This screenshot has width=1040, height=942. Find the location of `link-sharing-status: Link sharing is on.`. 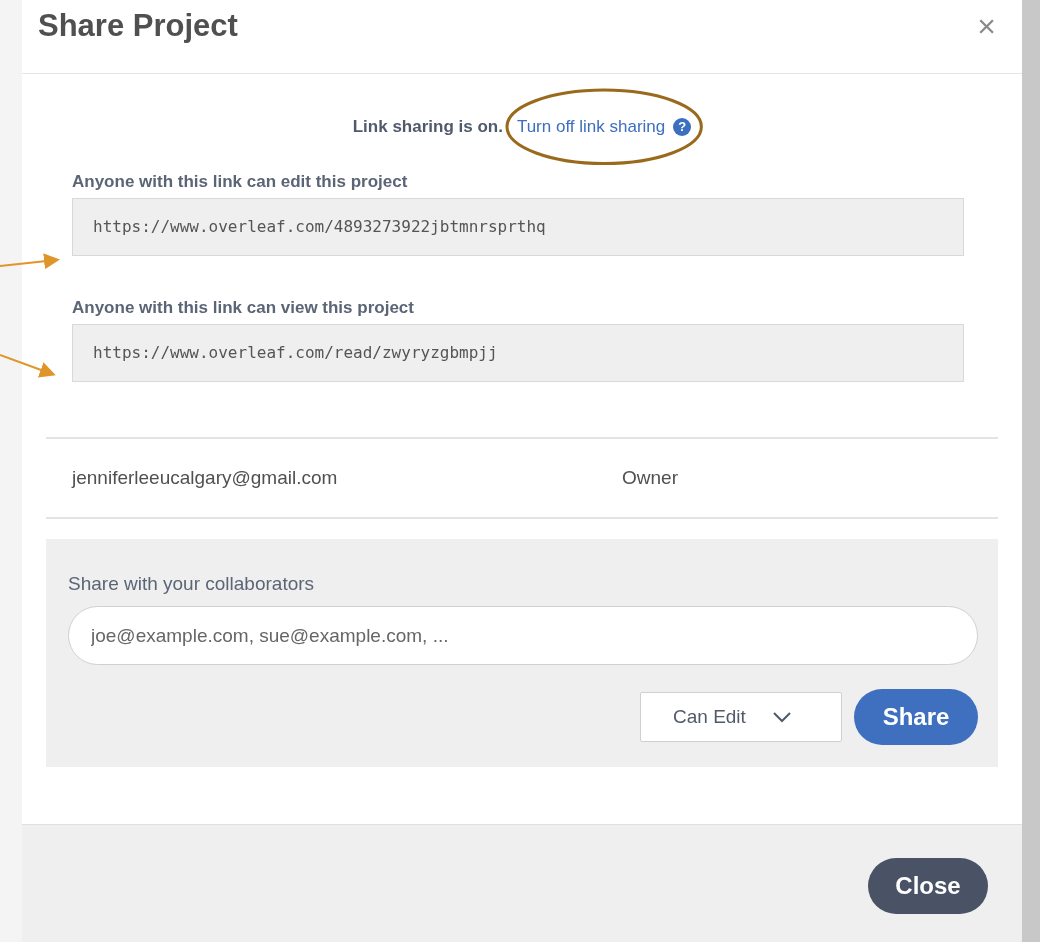

link-sharing-status: Link sharing is on. is located at coordinates (427, 127).